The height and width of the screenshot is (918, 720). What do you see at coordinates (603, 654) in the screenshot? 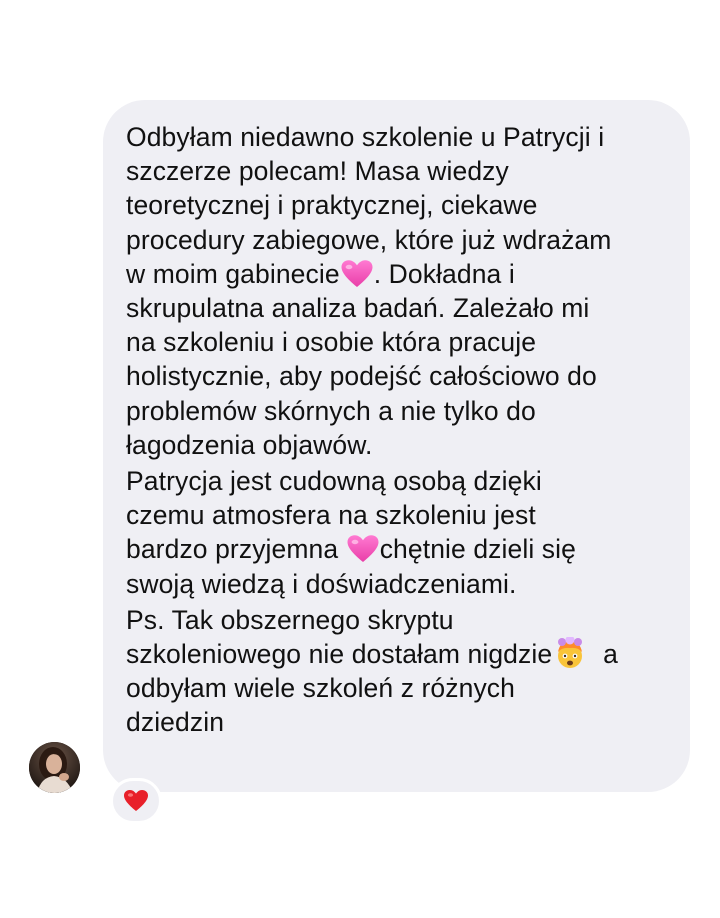
I see `message-text: a` at bounding box center [603, 654].